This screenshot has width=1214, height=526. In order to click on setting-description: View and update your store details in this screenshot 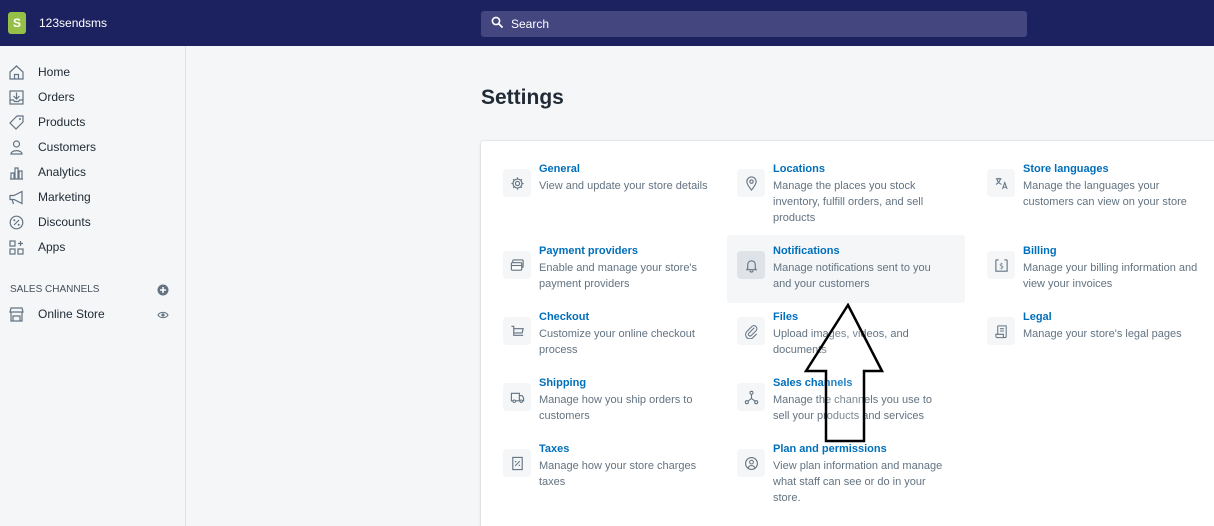, I will do `click(623, 186)`.